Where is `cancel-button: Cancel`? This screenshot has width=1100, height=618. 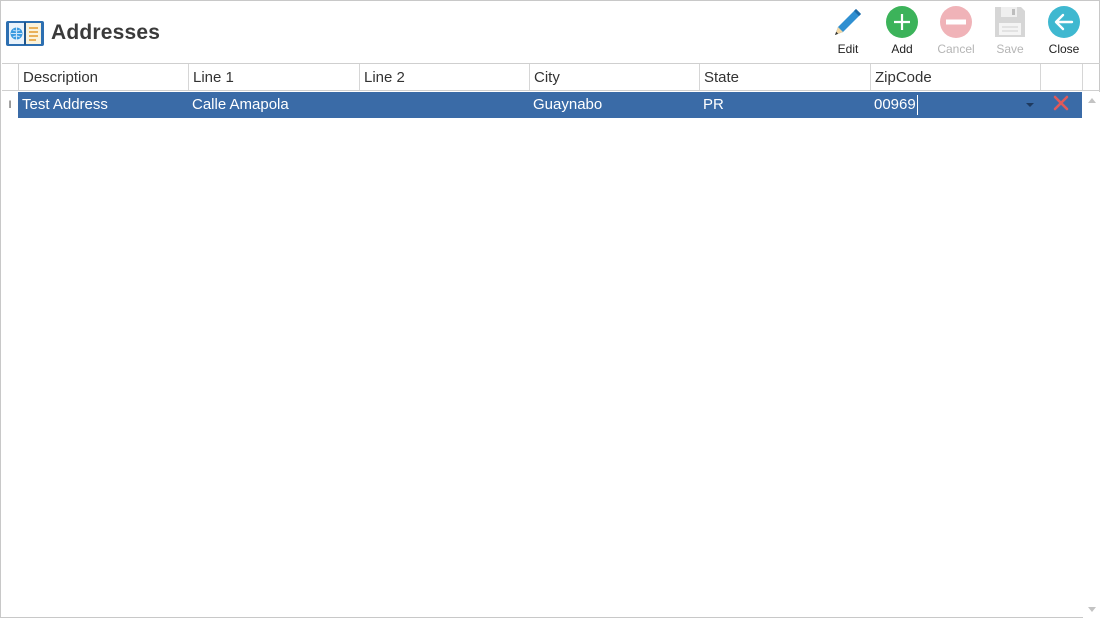 cancel-button: Cancel is located at coordinates (956, 32).